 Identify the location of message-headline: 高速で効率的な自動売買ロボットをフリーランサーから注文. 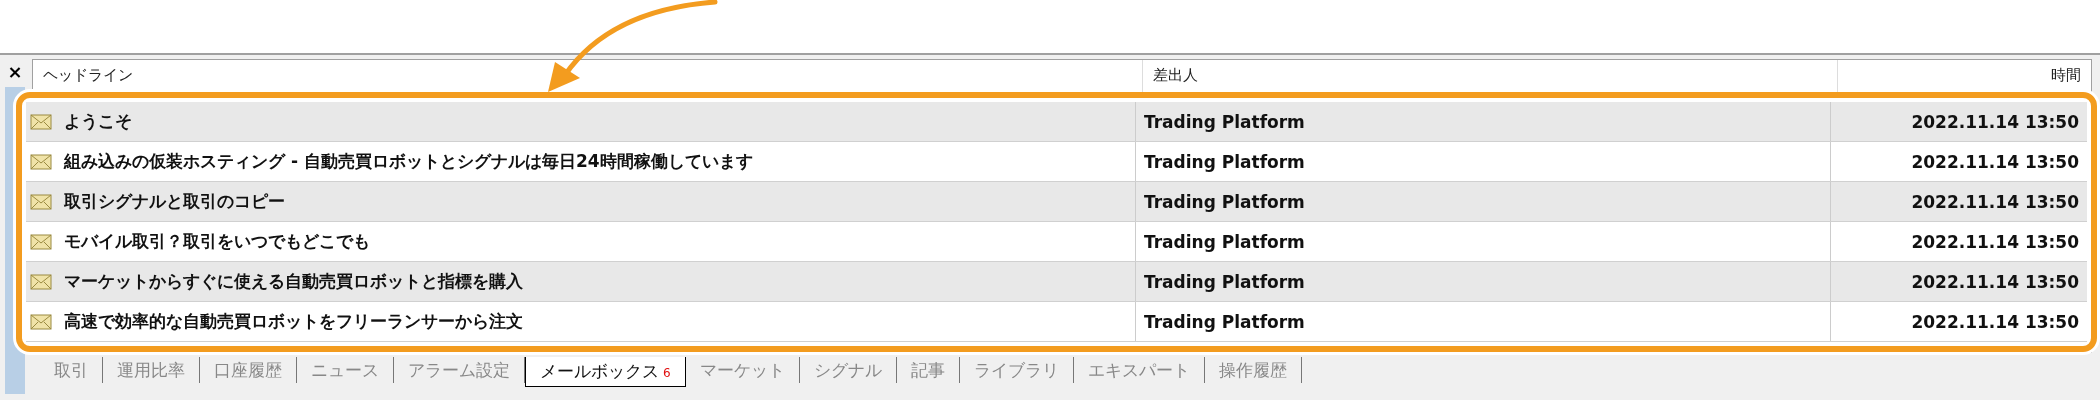
(293, 321).